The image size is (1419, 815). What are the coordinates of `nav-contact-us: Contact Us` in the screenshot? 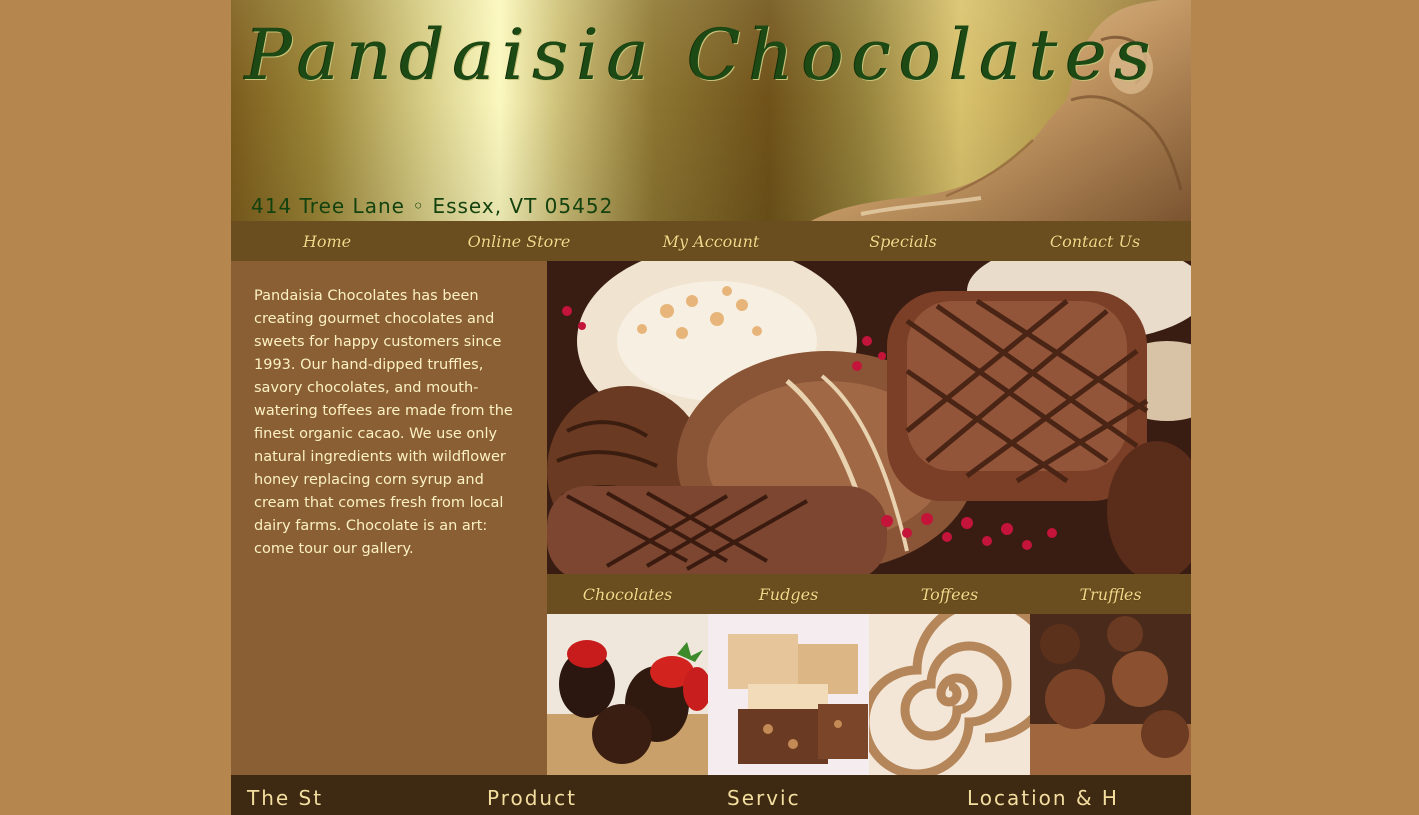 It's located at (1095, 241).